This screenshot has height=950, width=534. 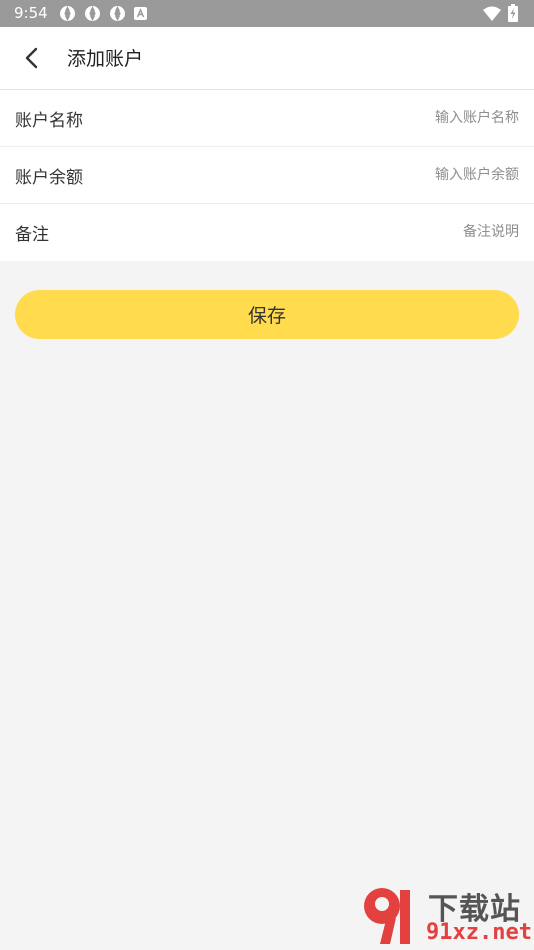 I want to click on account-name-label: 账户名称, so click(x=49, y=121).